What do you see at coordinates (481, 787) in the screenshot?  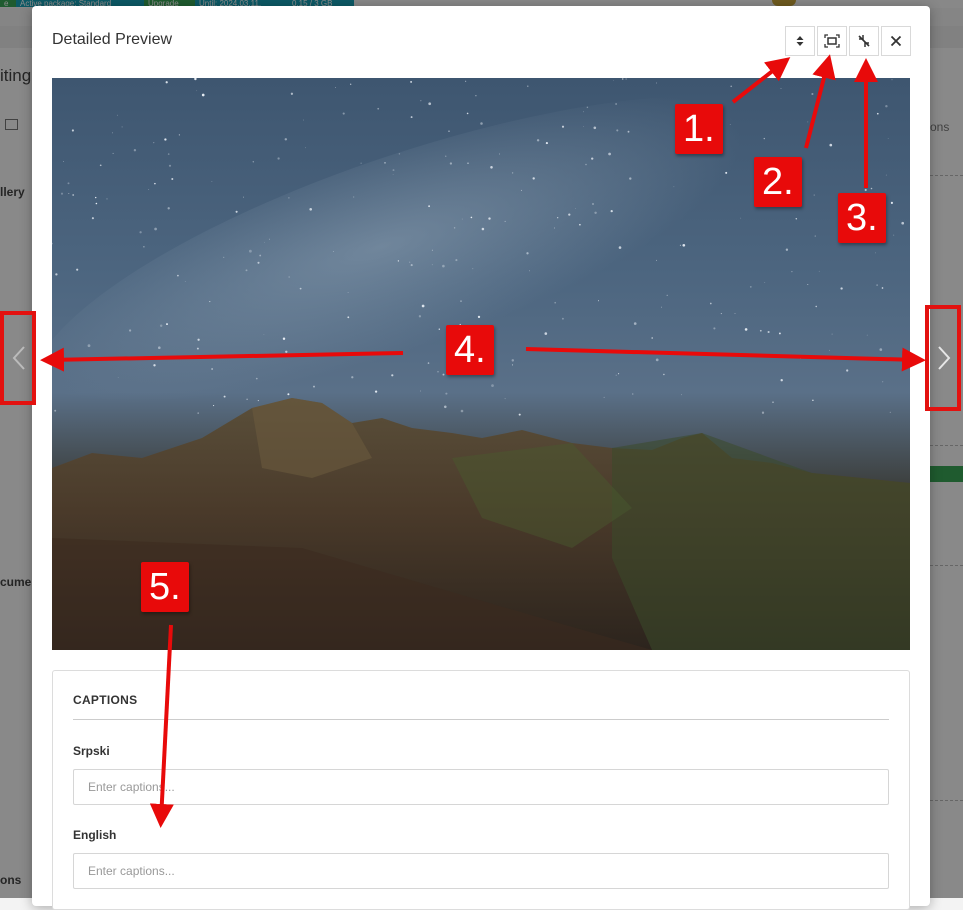 I see `caption-input-srpski` at bounding box center [481, 787].